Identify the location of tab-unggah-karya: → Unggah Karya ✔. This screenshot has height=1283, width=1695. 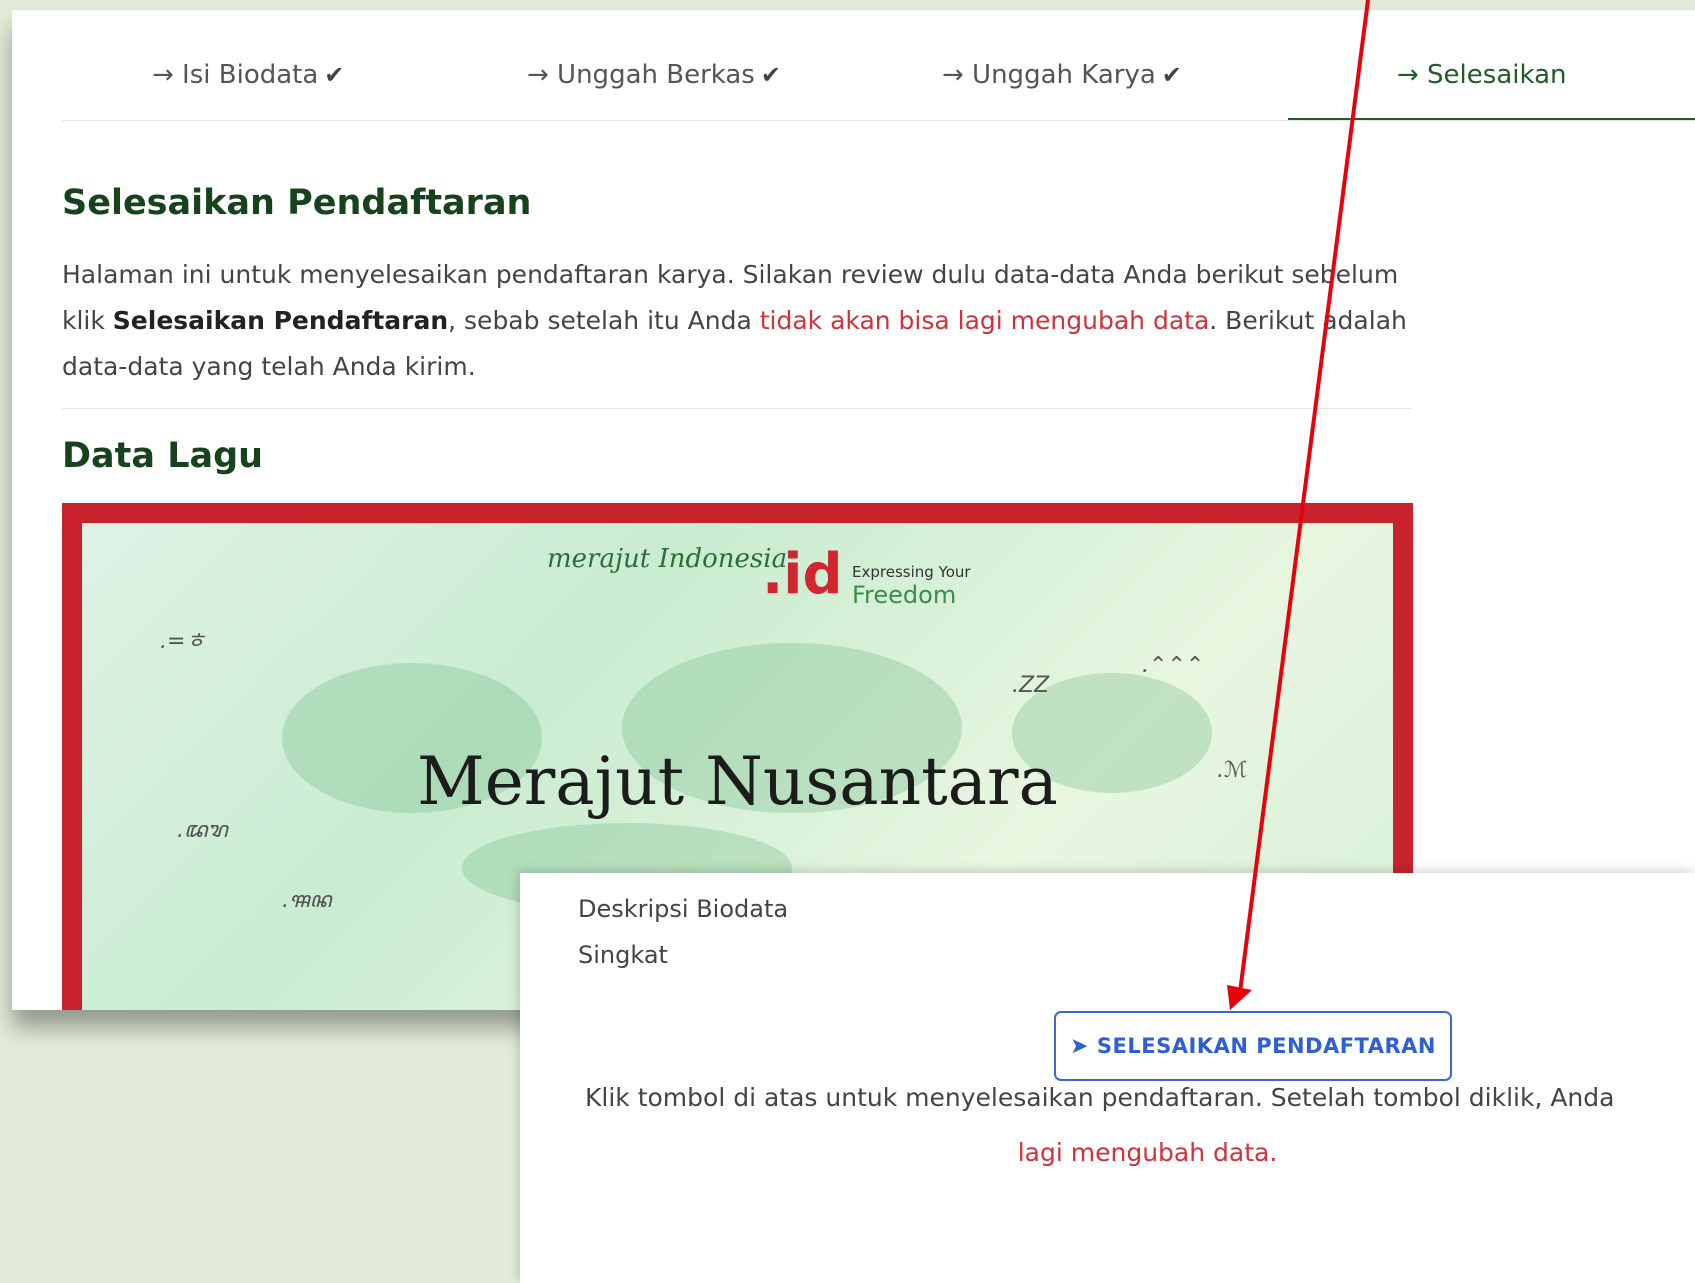
(1062, 90).